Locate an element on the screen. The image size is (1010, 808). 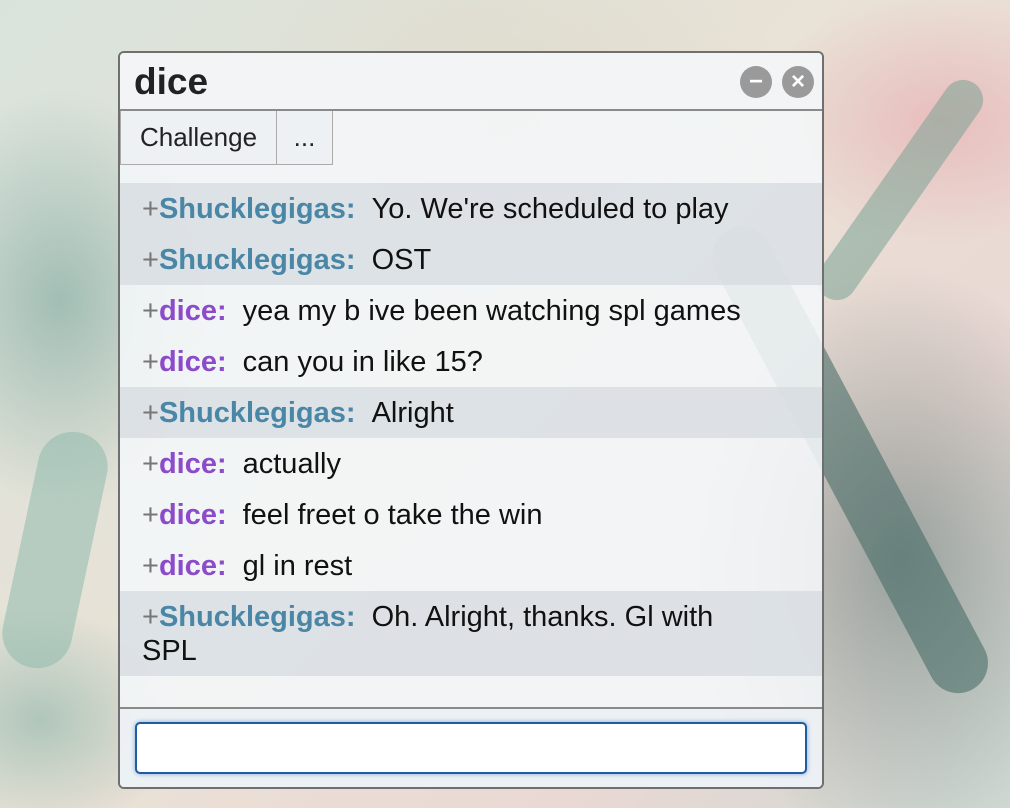
message-text: feel freet o take the win is located at coordinates (392, 515).